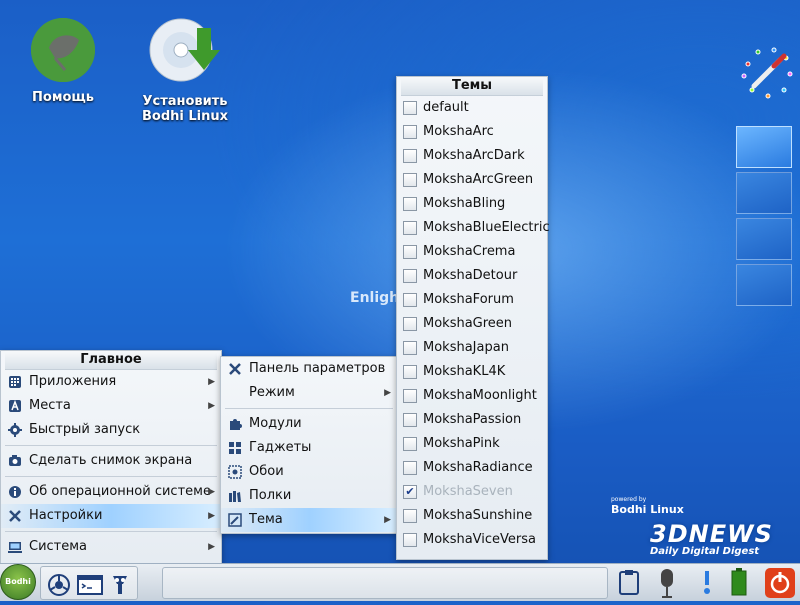 Image resolution: width=800 pixels, height=605 pixels. Describe the element at coordinates (472, 396) in the screenshot. I see `theme-item: MokshaMoonlight` at that location.